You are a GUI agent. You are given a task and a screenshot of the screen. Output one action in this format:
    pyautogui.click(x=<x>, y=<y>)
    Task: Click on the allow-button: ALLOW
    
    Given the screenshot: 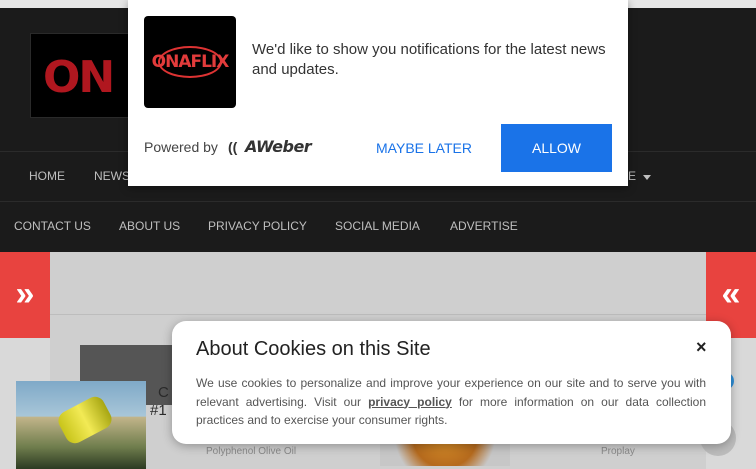 What is the action you would take?
    pyautogui.click(x=556, y=148)
    